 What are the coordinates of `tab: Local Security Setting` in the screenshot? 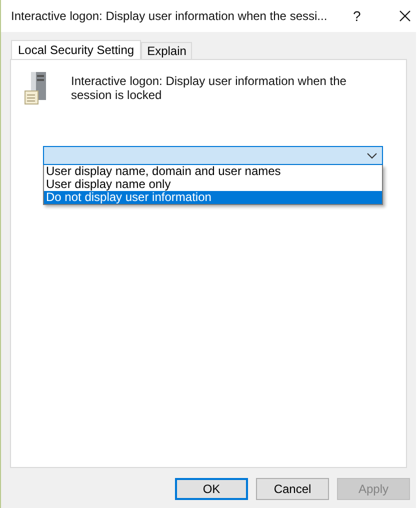 It's located at (76, 49).